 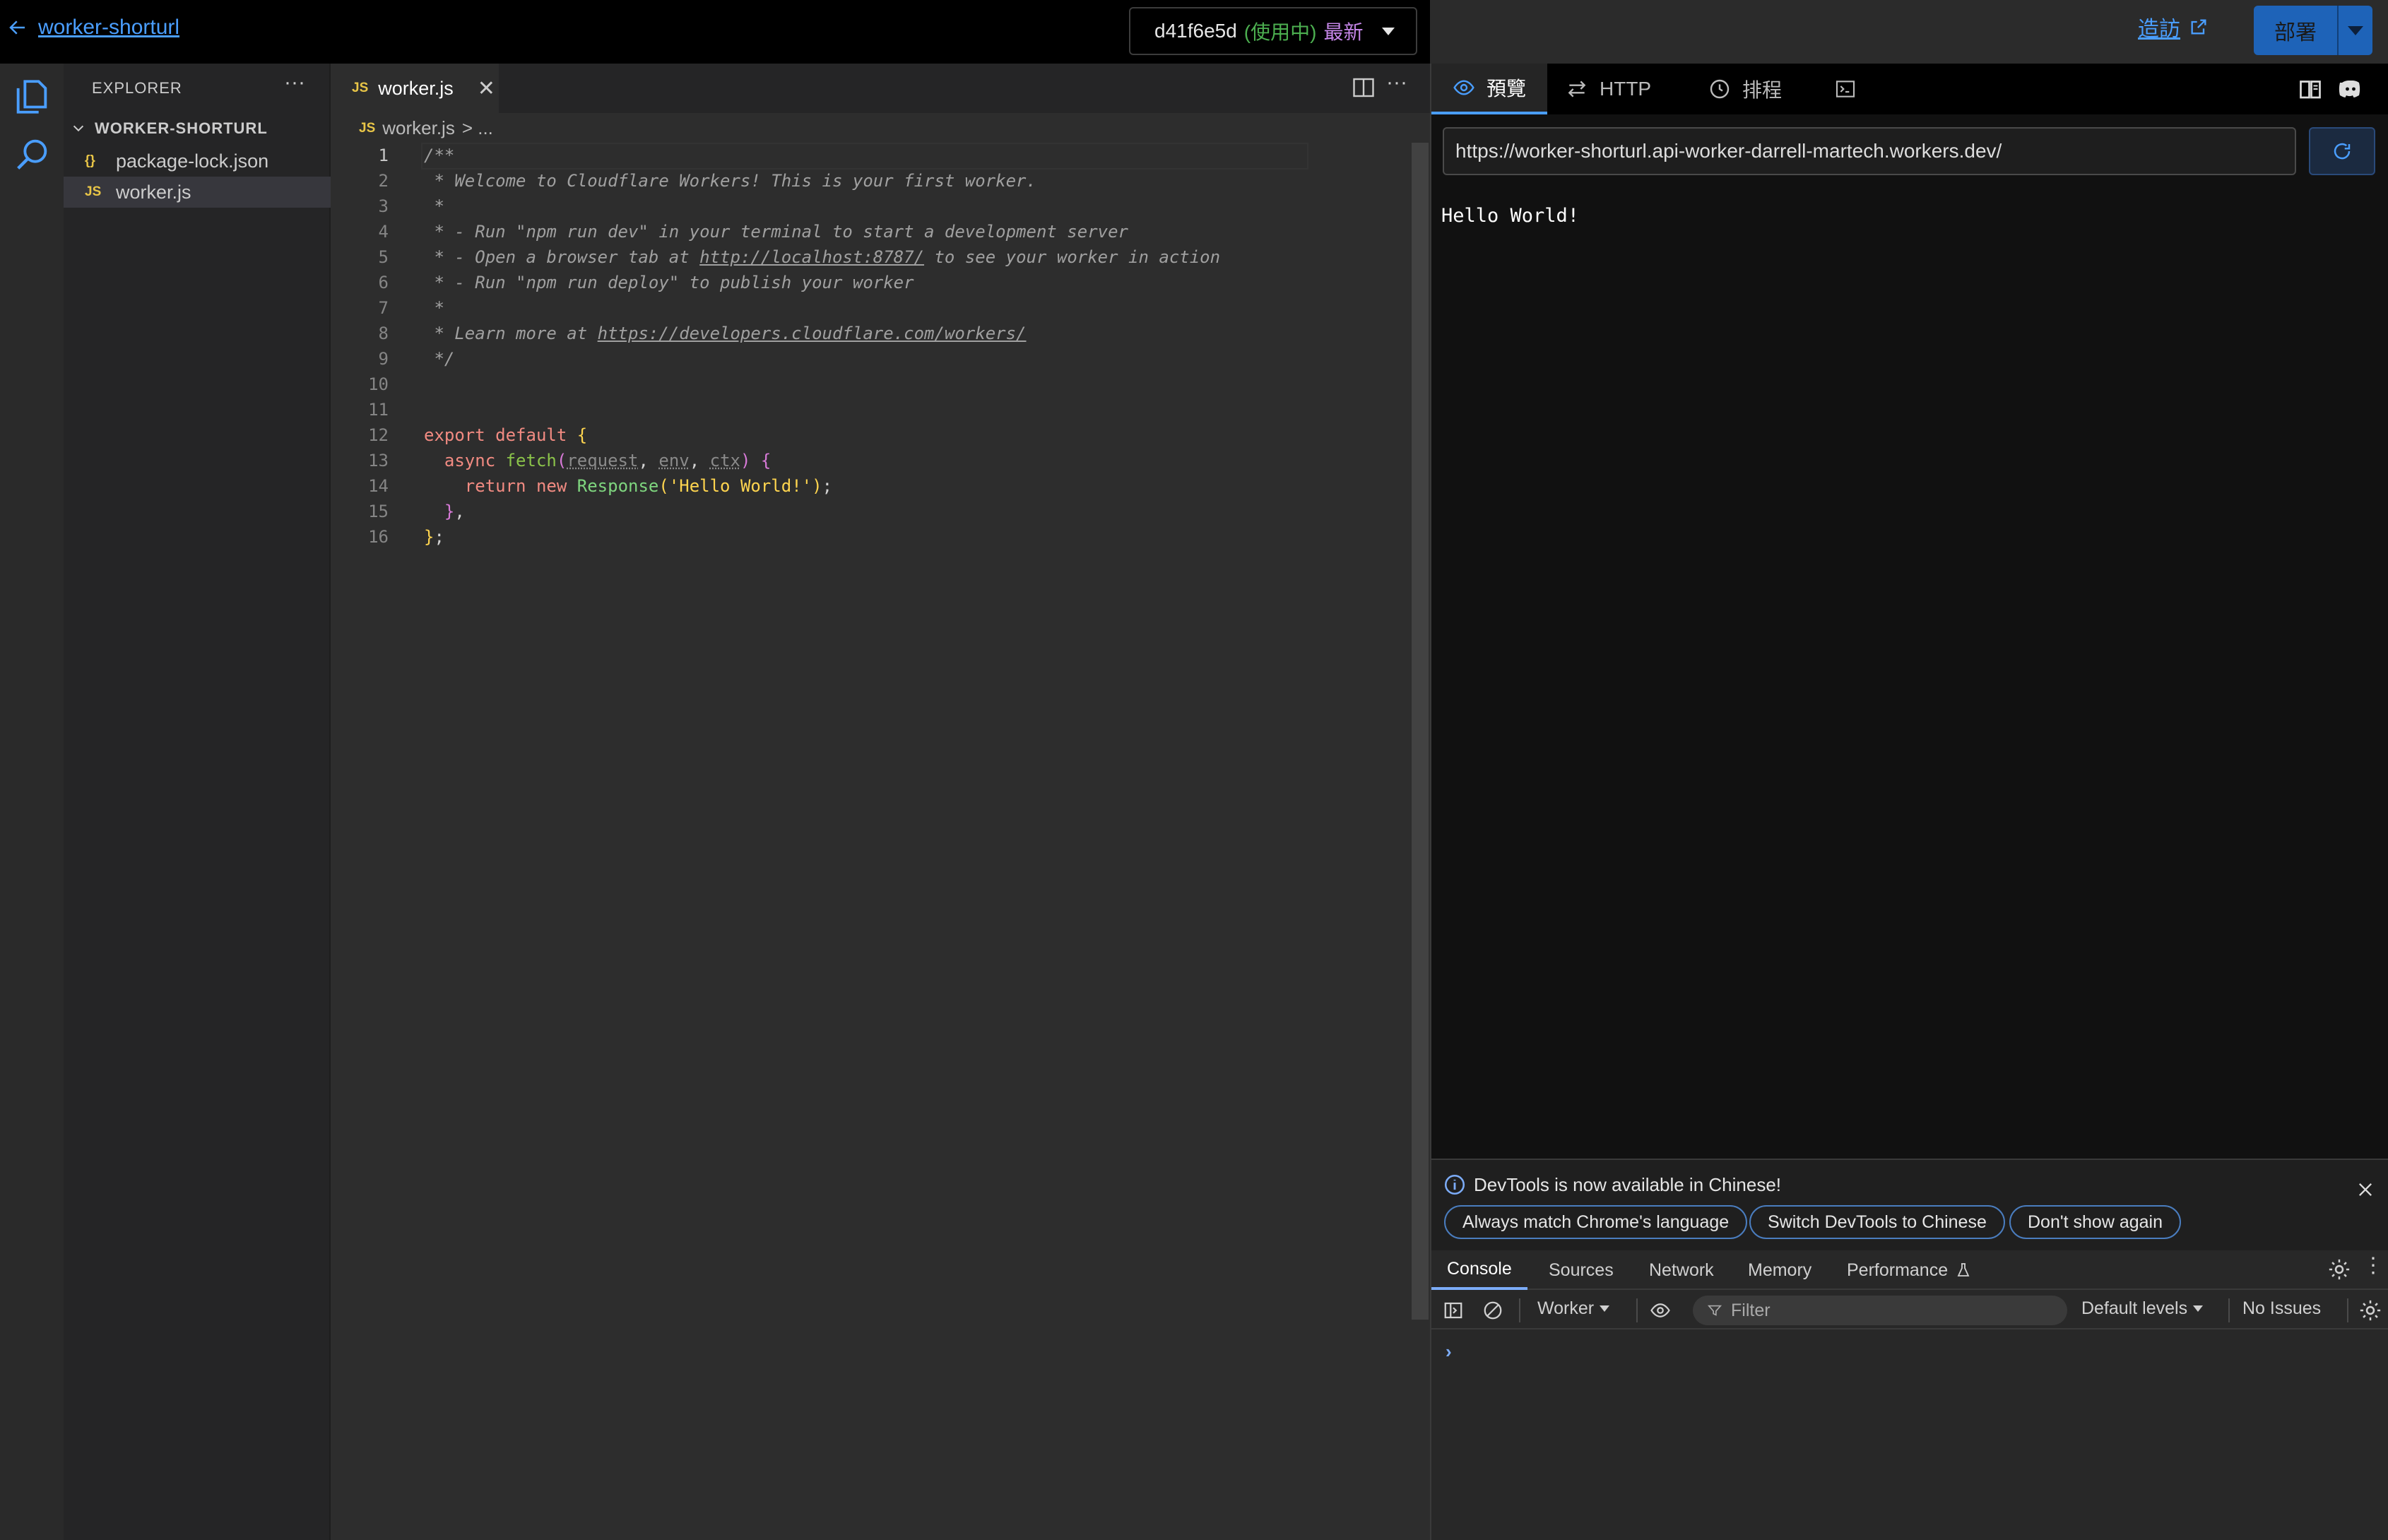 I want to click on back-link-label: worker-shorturl, so click(x=108, y=28).